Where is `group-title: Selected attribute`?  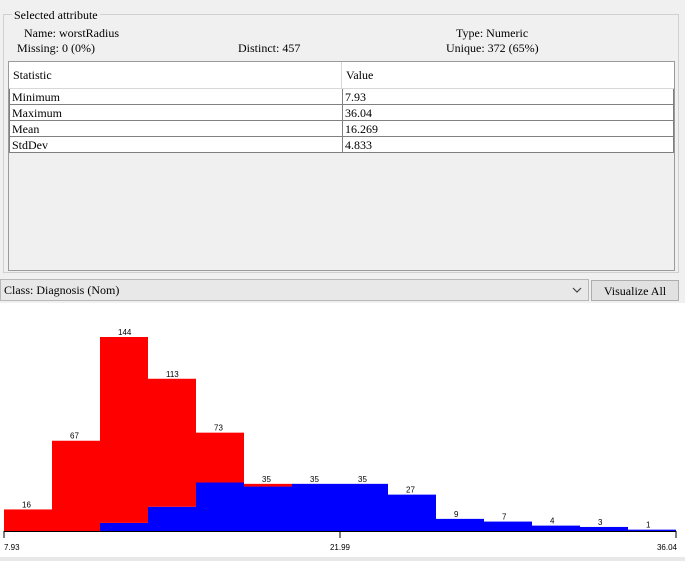 group-title: Selected attribute is located at coordinates (56, 15).